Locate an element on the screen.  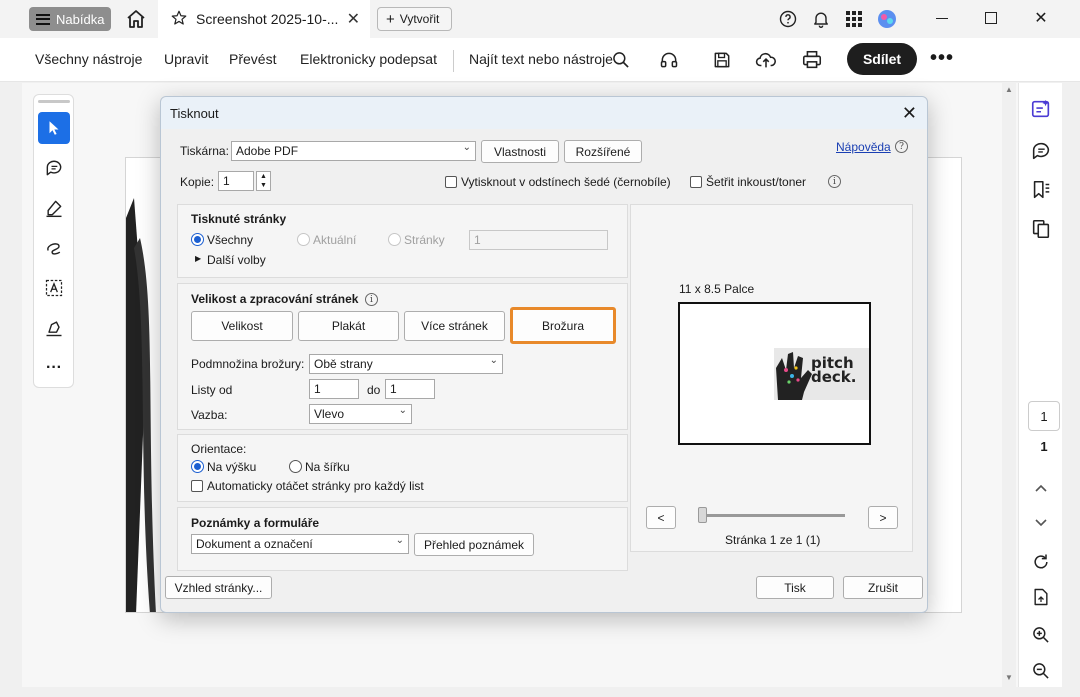
cancel-button: Zrušit is located at coordinates (883, 587).